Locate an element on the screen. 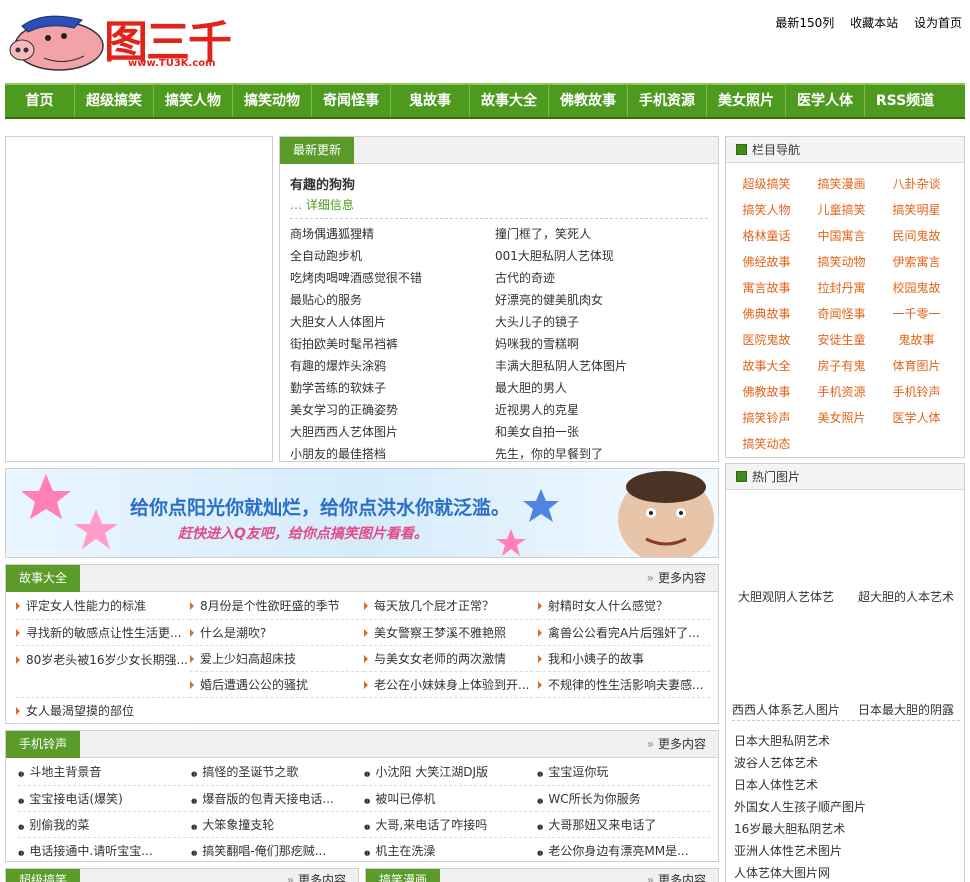 The height and width of the screenshot is (882, 970). nav-super-funny: 超级搞笑 is located at coordinates (114, 101).